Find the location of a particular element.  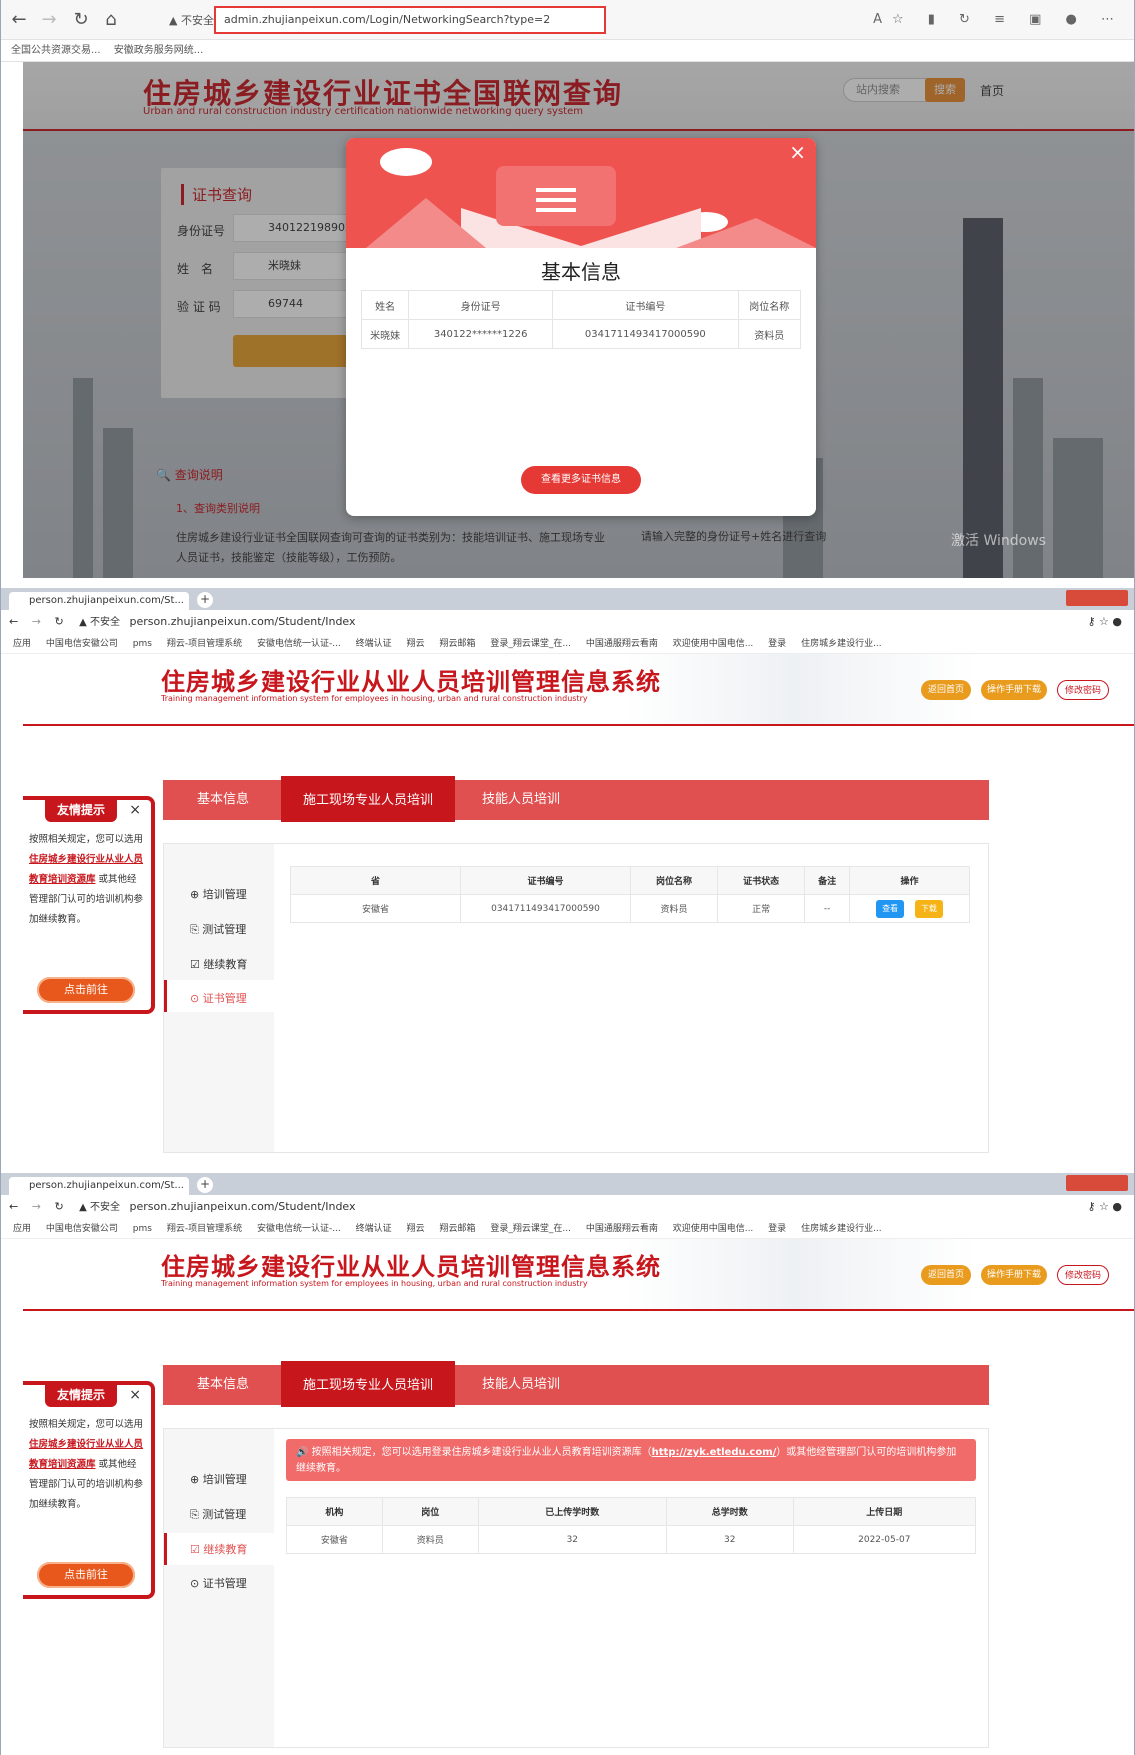

view-button: 查看 is located at coordinates (890, 908).